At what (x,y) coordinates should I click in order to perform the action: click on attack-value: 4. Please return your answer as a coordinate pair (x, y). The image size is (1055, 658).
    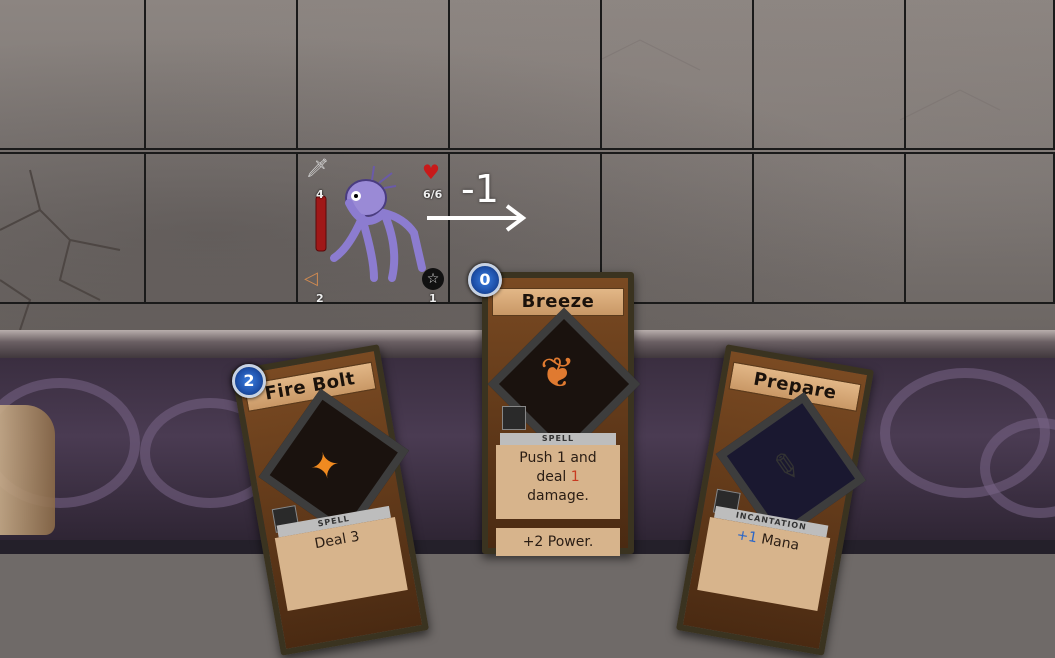
    Looking at the image, I should click on (320, 194).